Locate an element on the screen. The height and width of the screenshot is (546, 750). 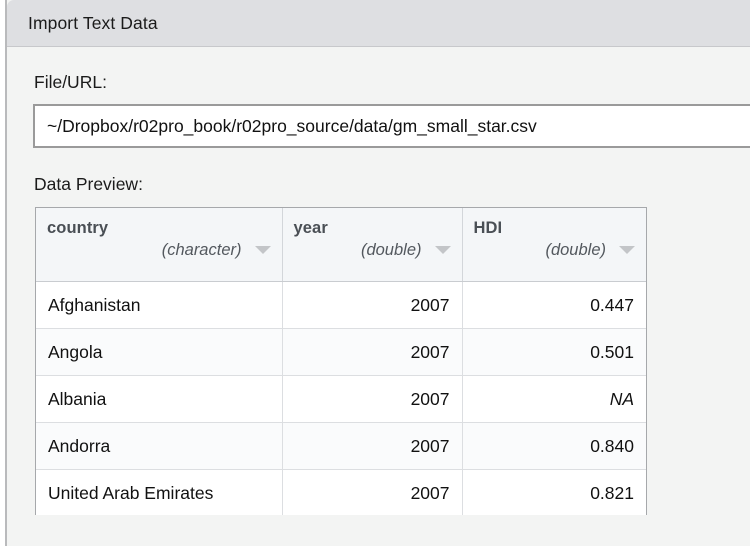
cell-hdi: 0.840 is located at coordinates (554, 446).